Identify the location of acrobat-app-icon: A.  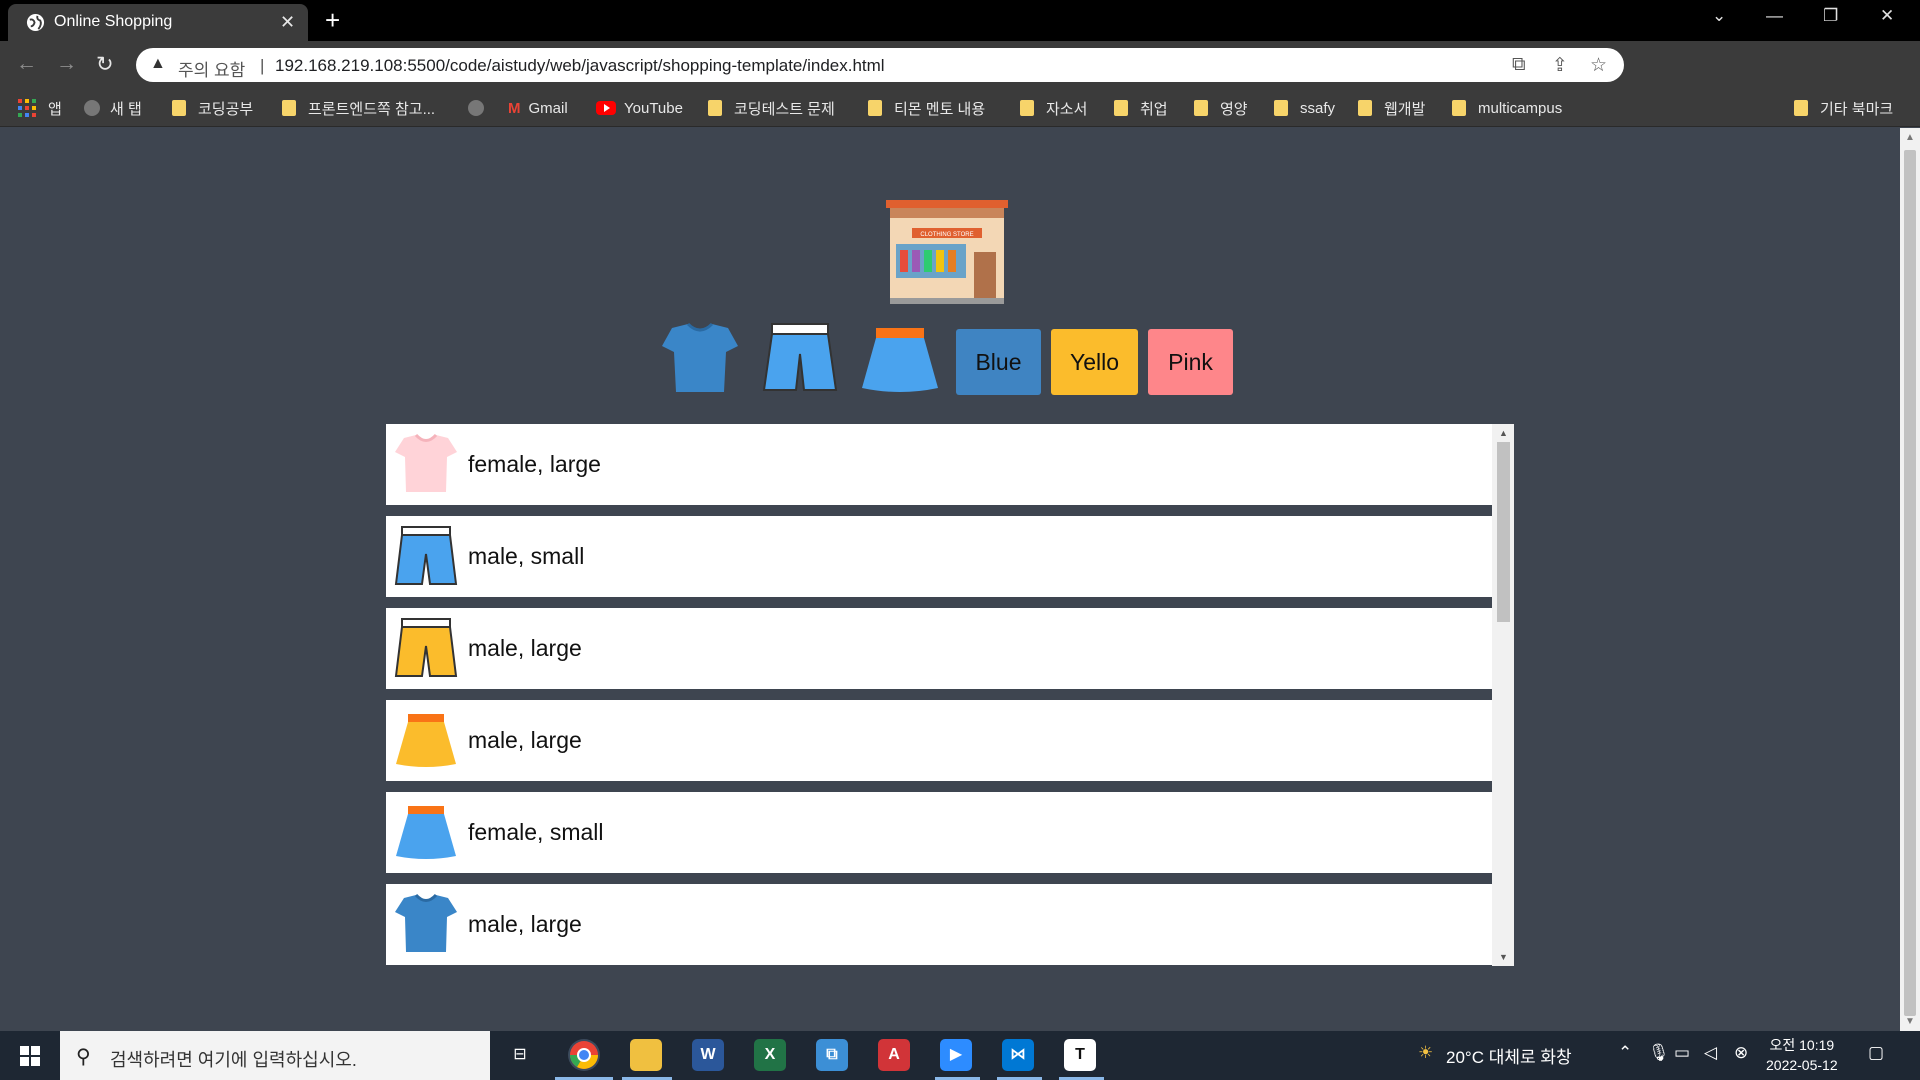
(894, 1055).